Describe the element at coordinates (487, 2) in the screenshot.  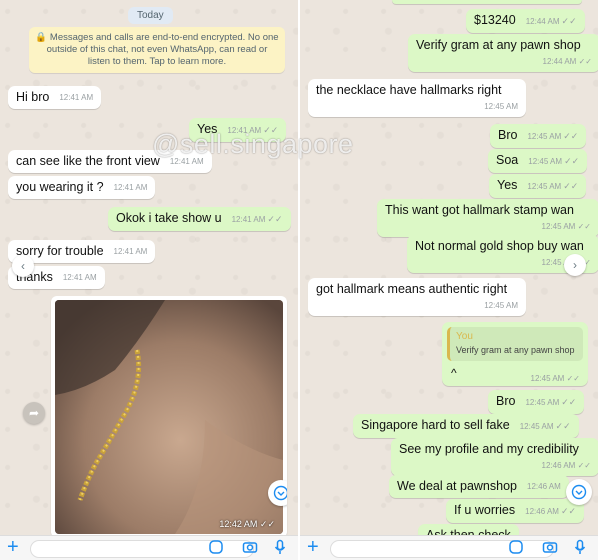
I see `message-outgoing-partial` at that location.